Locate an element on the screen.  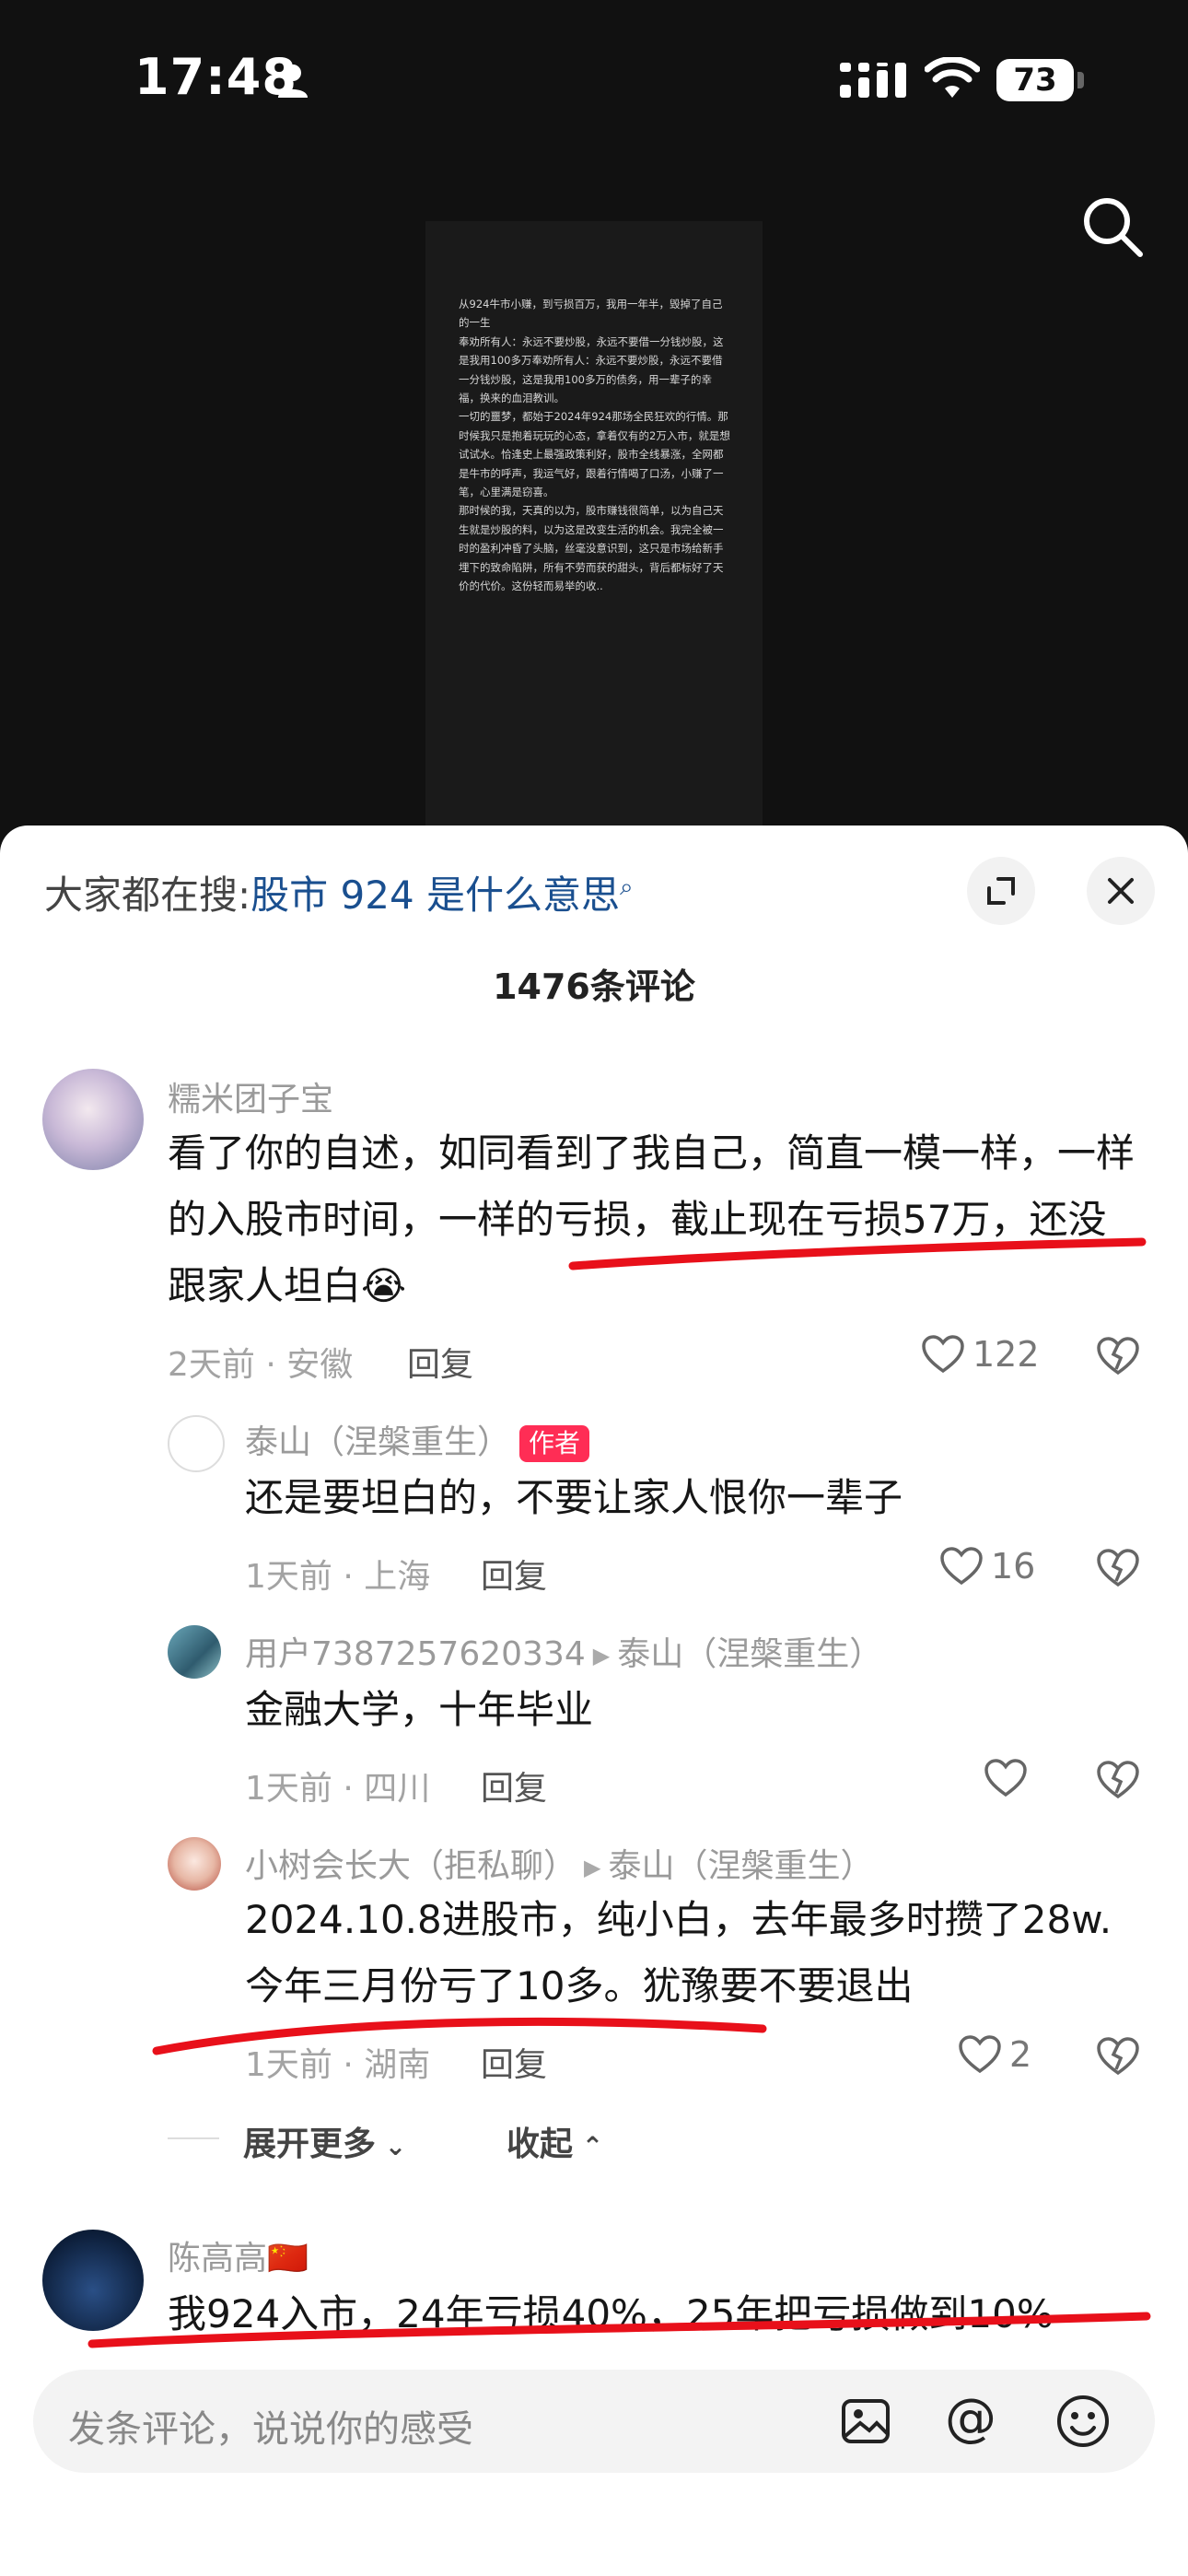
comment-username: 小树会长大（拒私聊） is located at coordinates (411, 1866).